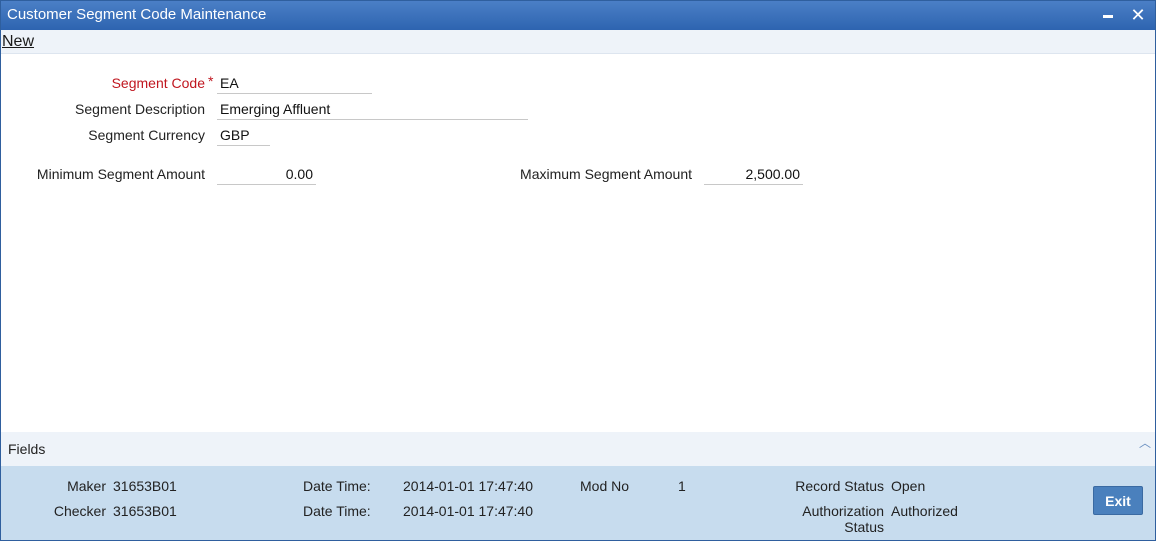 The width and height of the screenshot is (1156, 541). I want to click on maker-label: Maker, so click(86, 486).